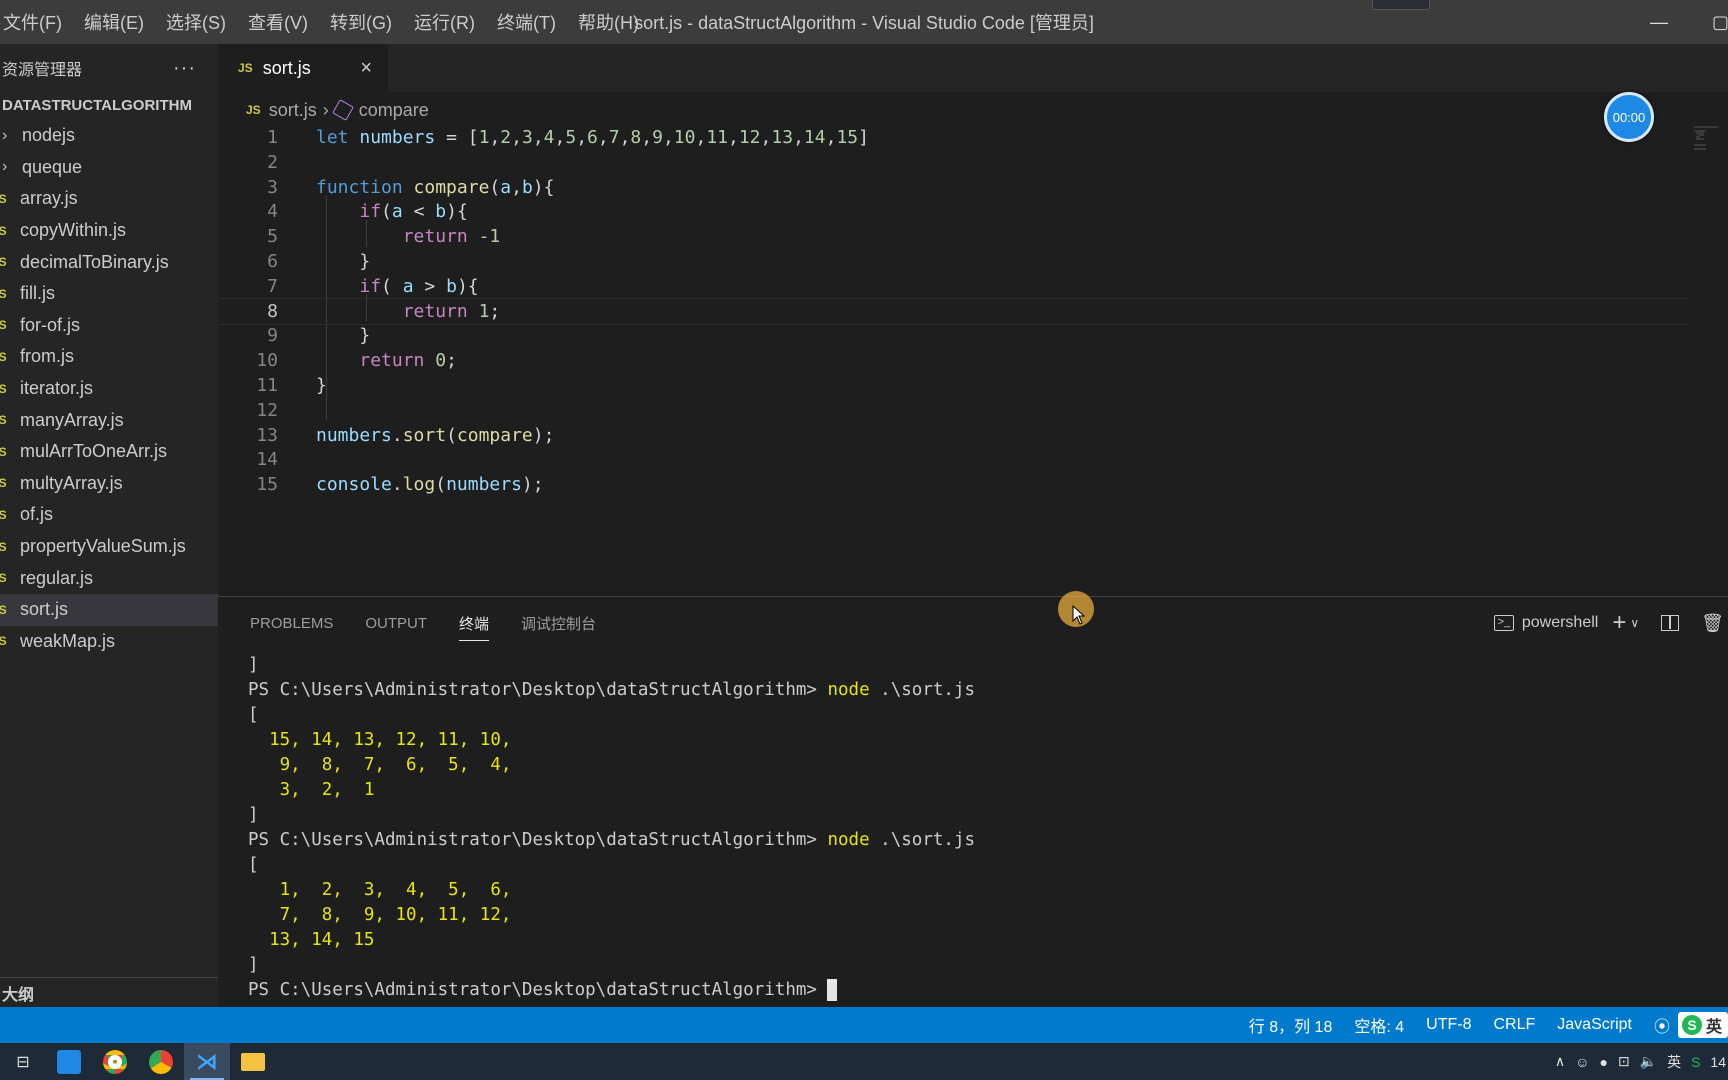 The height and width of the screenshot is (1080, 1728). I want to click on menu-item: 文件(F), so click(36, 22).